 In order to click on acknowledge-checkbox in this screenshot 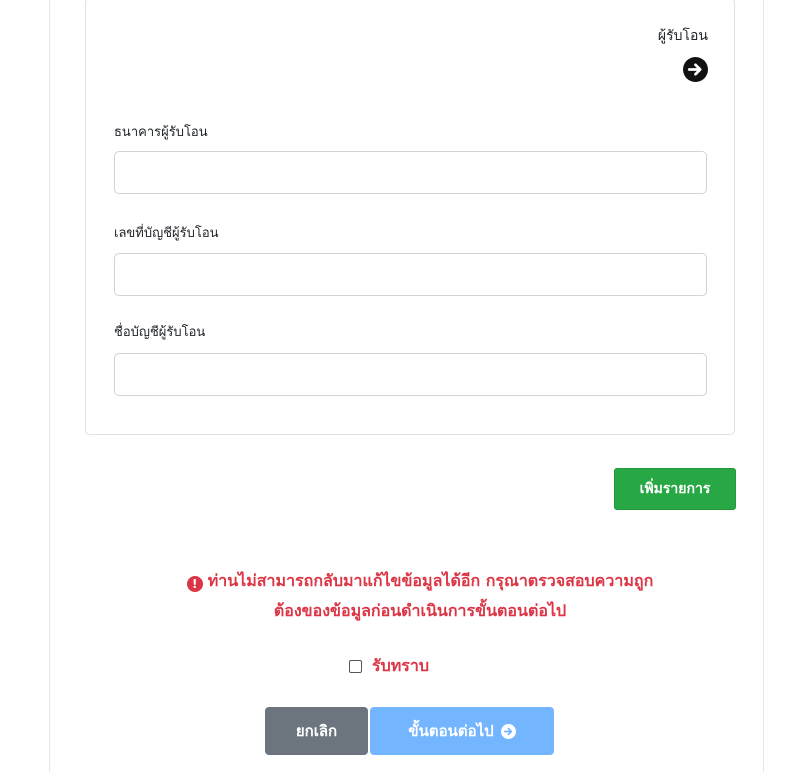, I will do `click(355, 666)`.